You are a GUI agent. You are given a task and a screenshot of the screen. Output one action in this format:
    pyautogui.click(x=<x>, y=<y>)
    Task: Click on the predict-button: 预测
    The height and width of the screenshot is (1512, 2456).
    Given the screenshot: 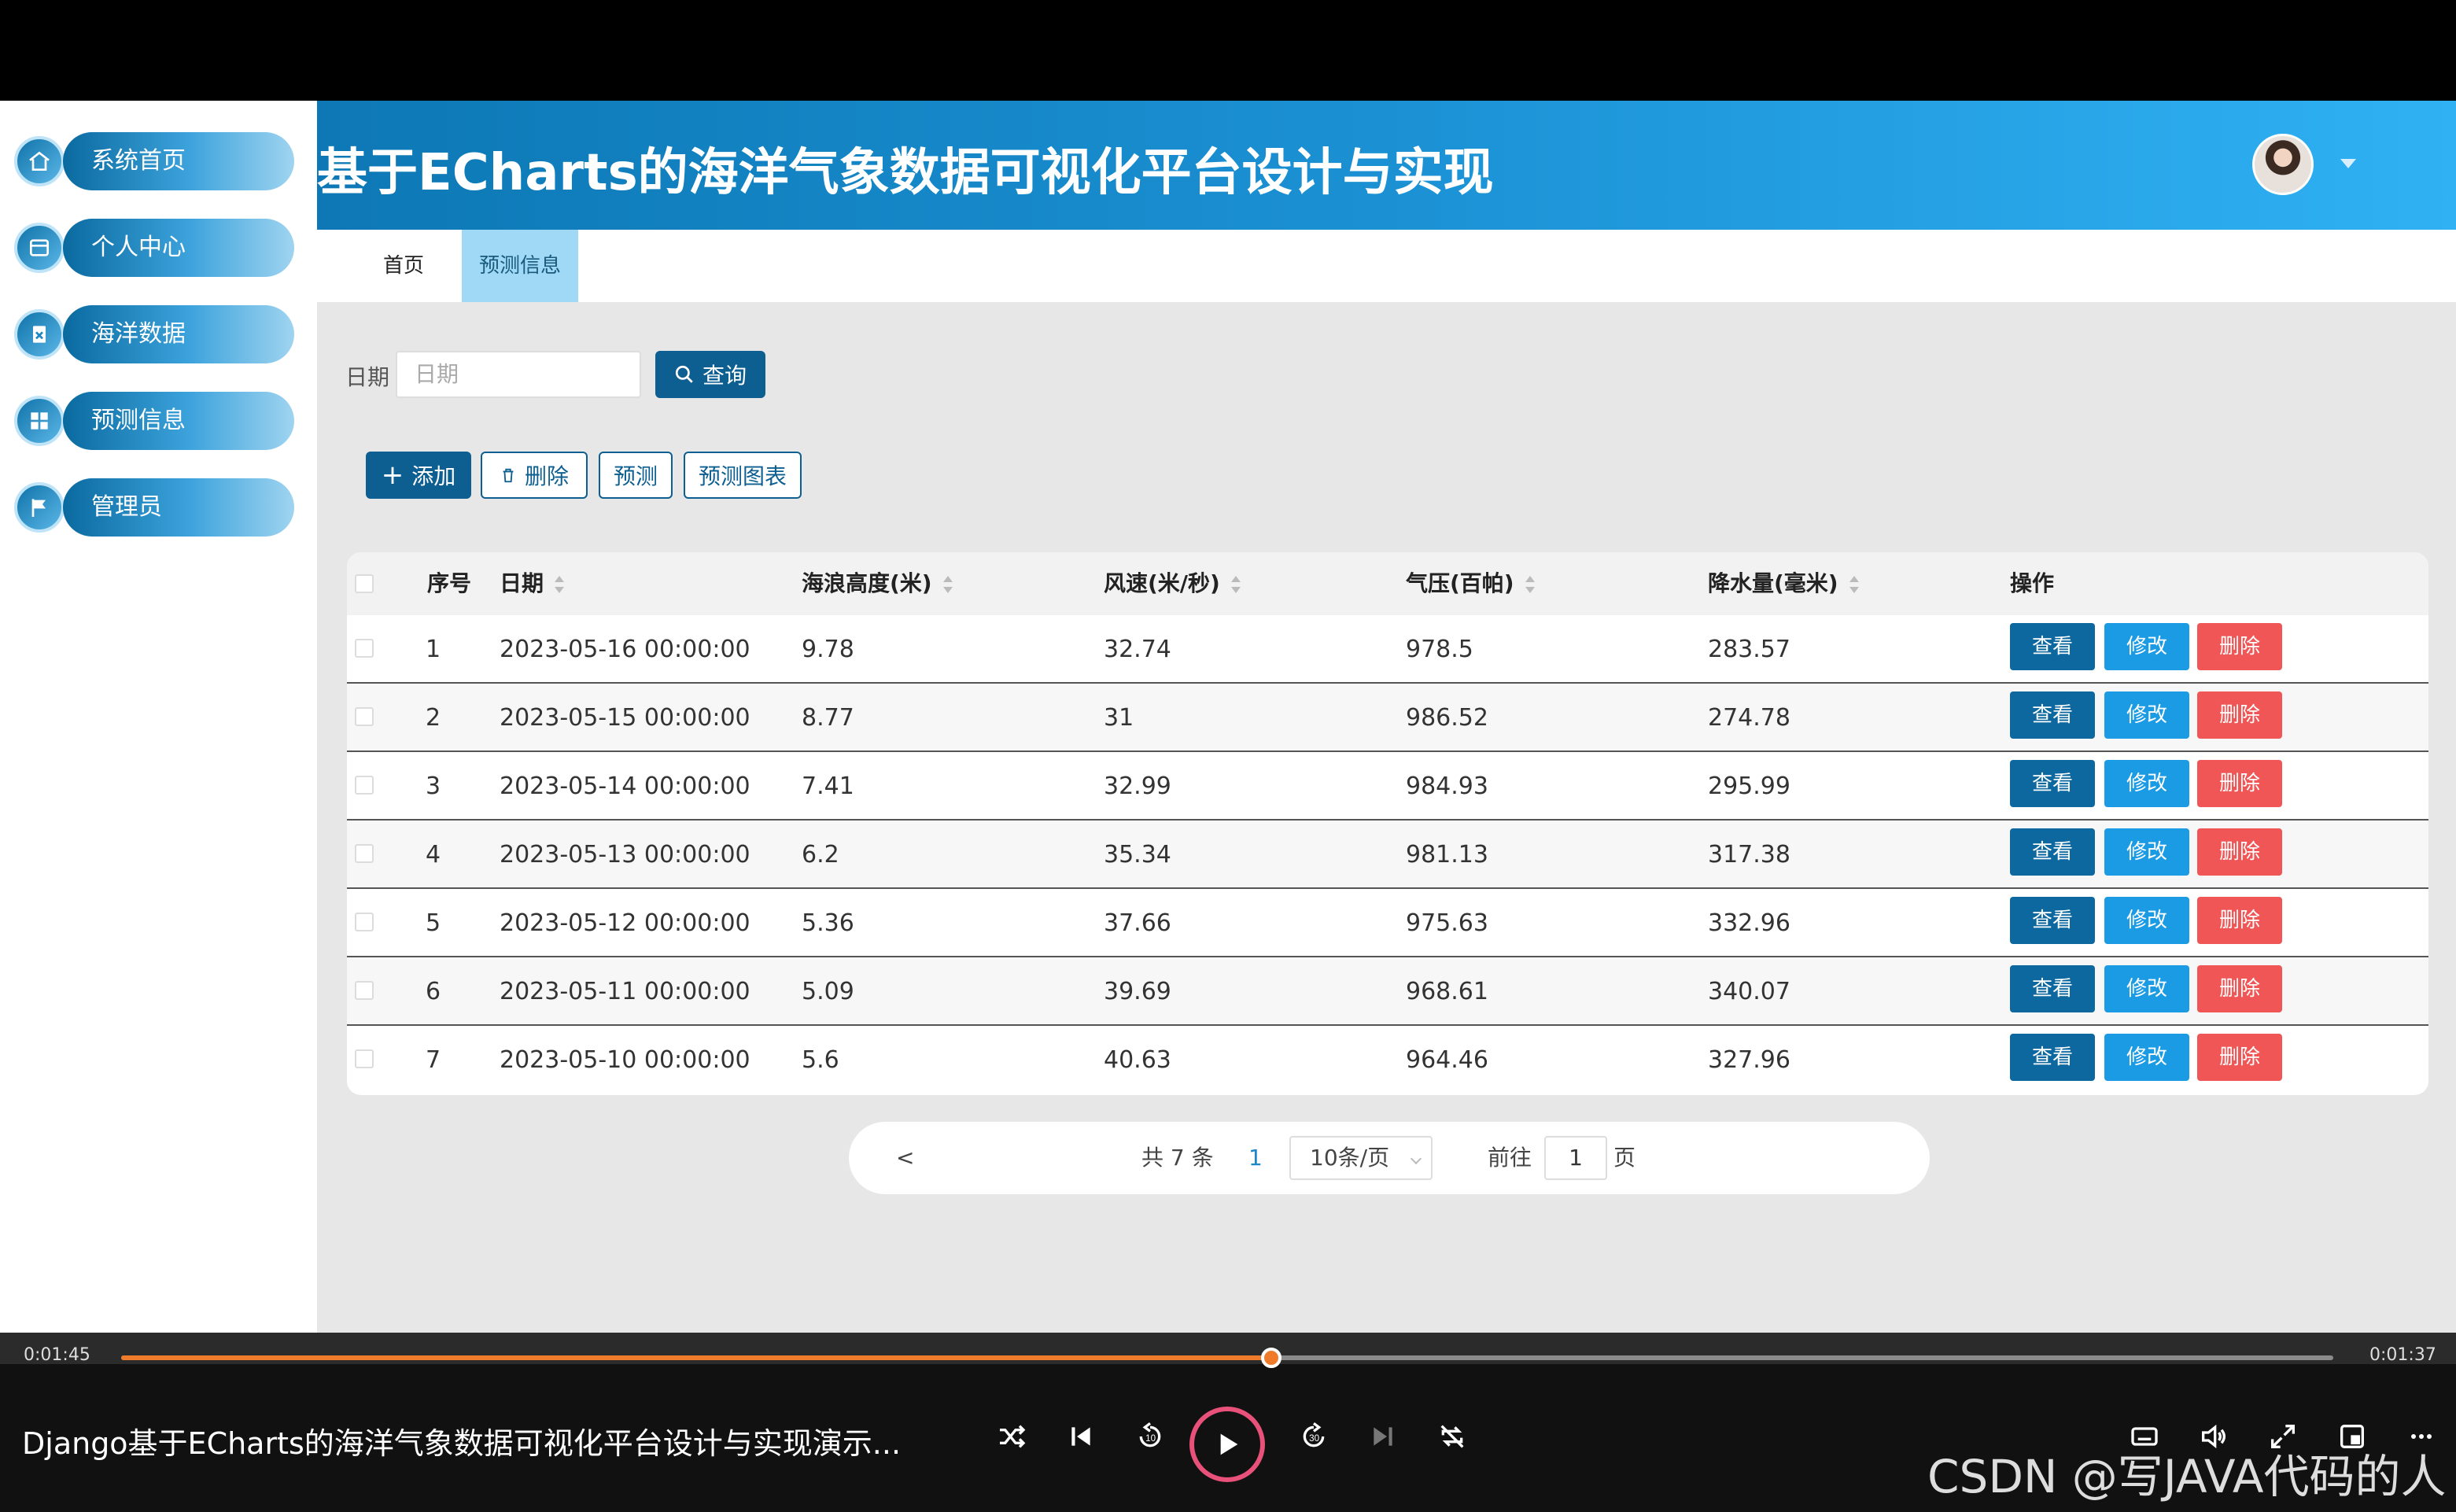 What is the action you would take?
    pyautogui.click(x=636, y=475)
    